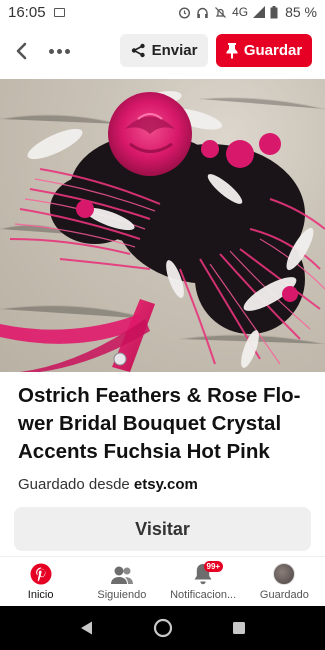 Image resolution: width=325 pixels, height=650 pixels. Describe the element at coordinates (273, 50) in the screenshot. I see `save-label: Guardar` at that location.